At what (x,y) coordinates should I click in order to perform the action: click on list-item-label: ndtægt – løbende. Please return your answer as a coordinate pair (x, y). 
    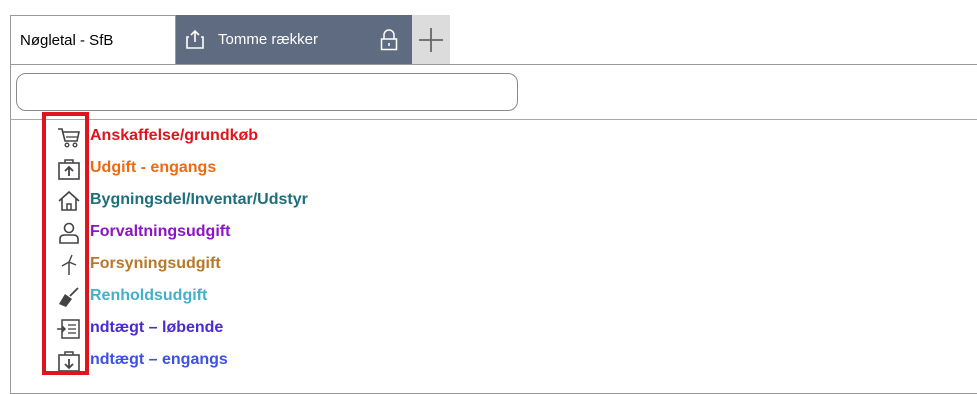
    Looking at the image, I should click on (157, 327).